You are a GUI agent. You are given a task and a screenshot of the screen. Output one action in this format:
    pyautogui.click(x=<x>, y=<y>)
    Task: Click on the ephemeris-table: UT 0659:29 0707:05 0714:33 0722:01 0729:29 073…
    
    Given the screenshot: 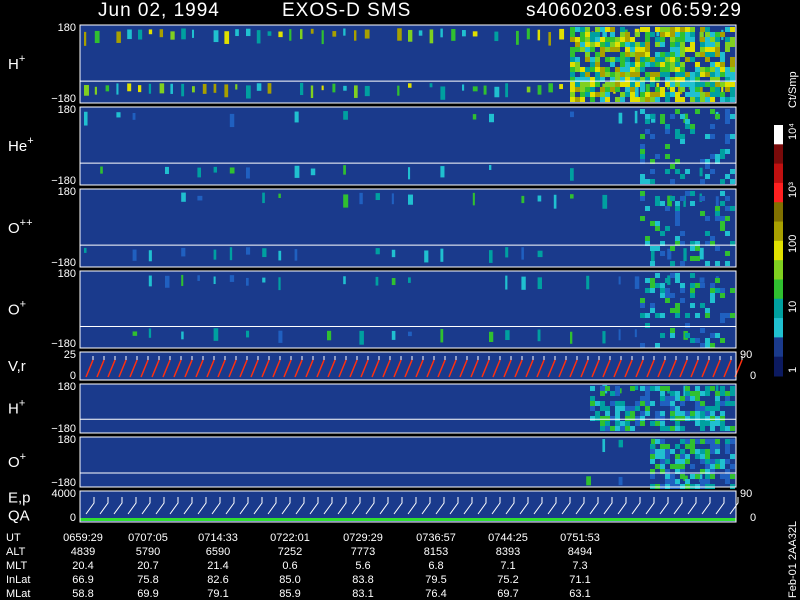 What is the action you would take?
    pyautogui.click(x=303, y=566)
    